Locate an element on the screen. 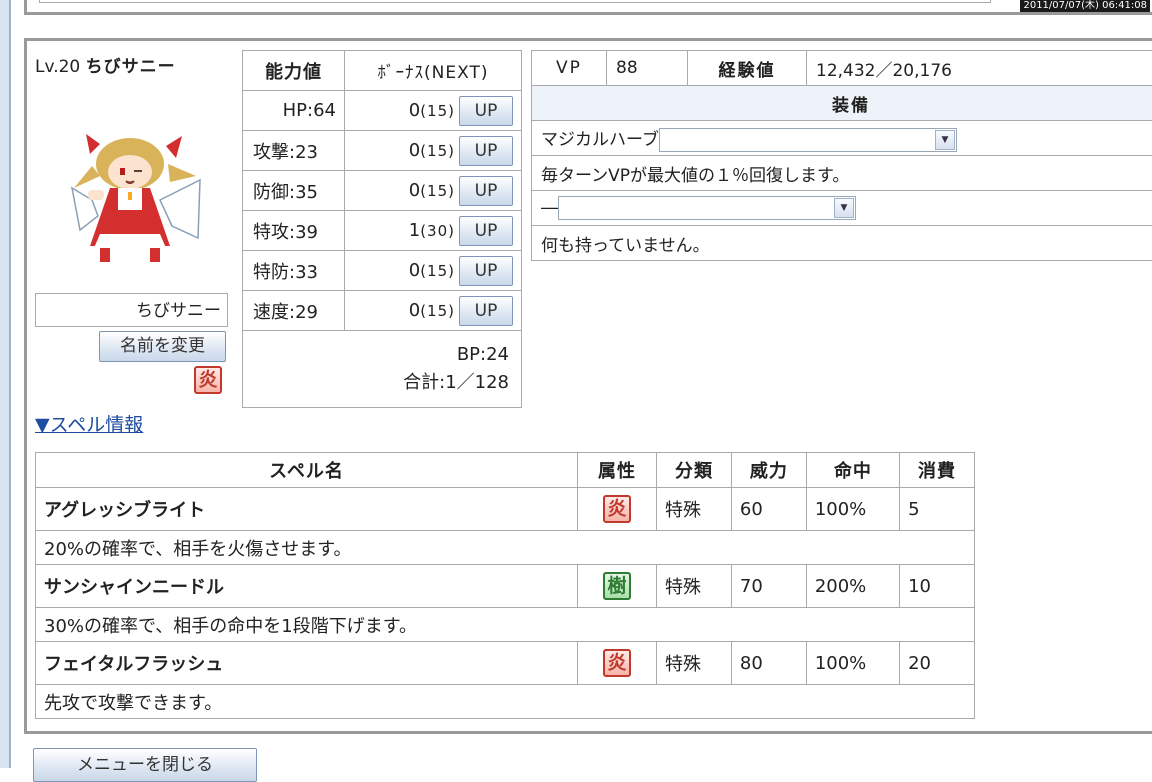 The image size is (1152, 782). equip-slot-1-label: マジカルハーブ is located at coordinates (600, 140).